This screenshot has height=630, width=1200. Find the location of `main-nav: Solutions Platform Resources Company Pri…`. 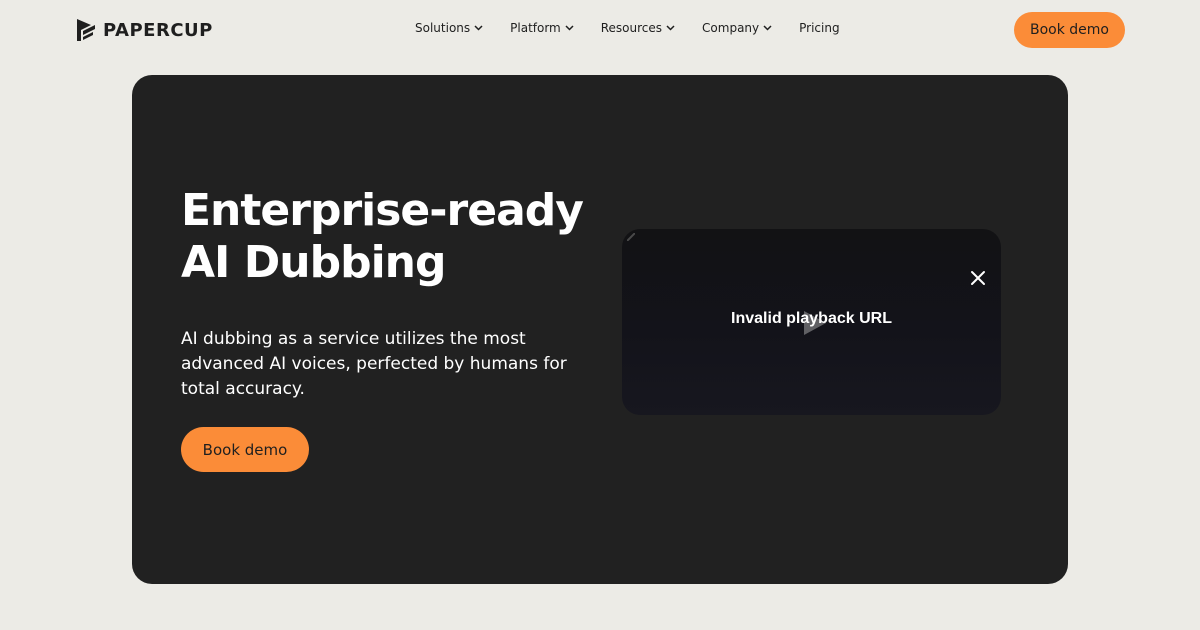

main-nav: Solutions Platform Resources Company Pri… is located at coordinates (627, 28).